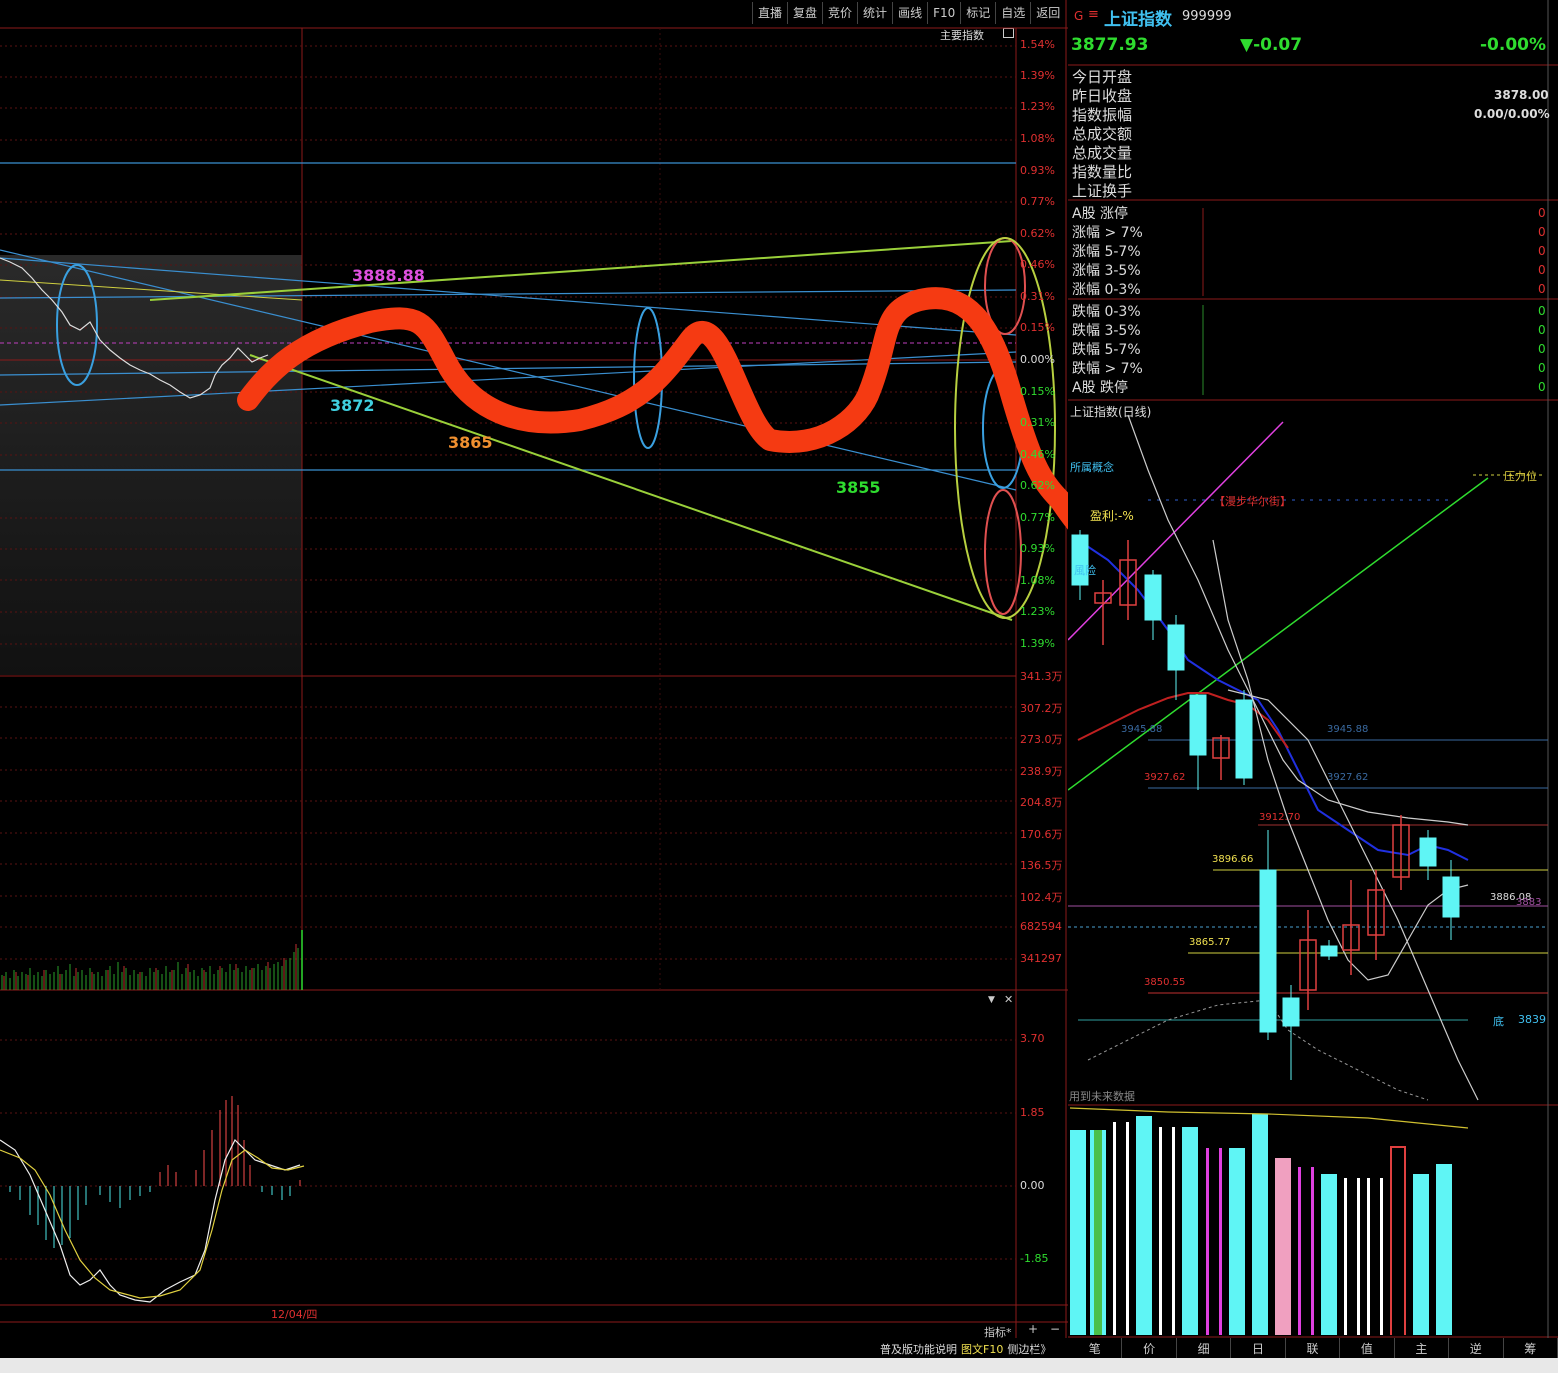 The width and height of the screenshot is (1558, 1373). I want to click on kline-title: 上证指数(日线), so click(1111, 412).